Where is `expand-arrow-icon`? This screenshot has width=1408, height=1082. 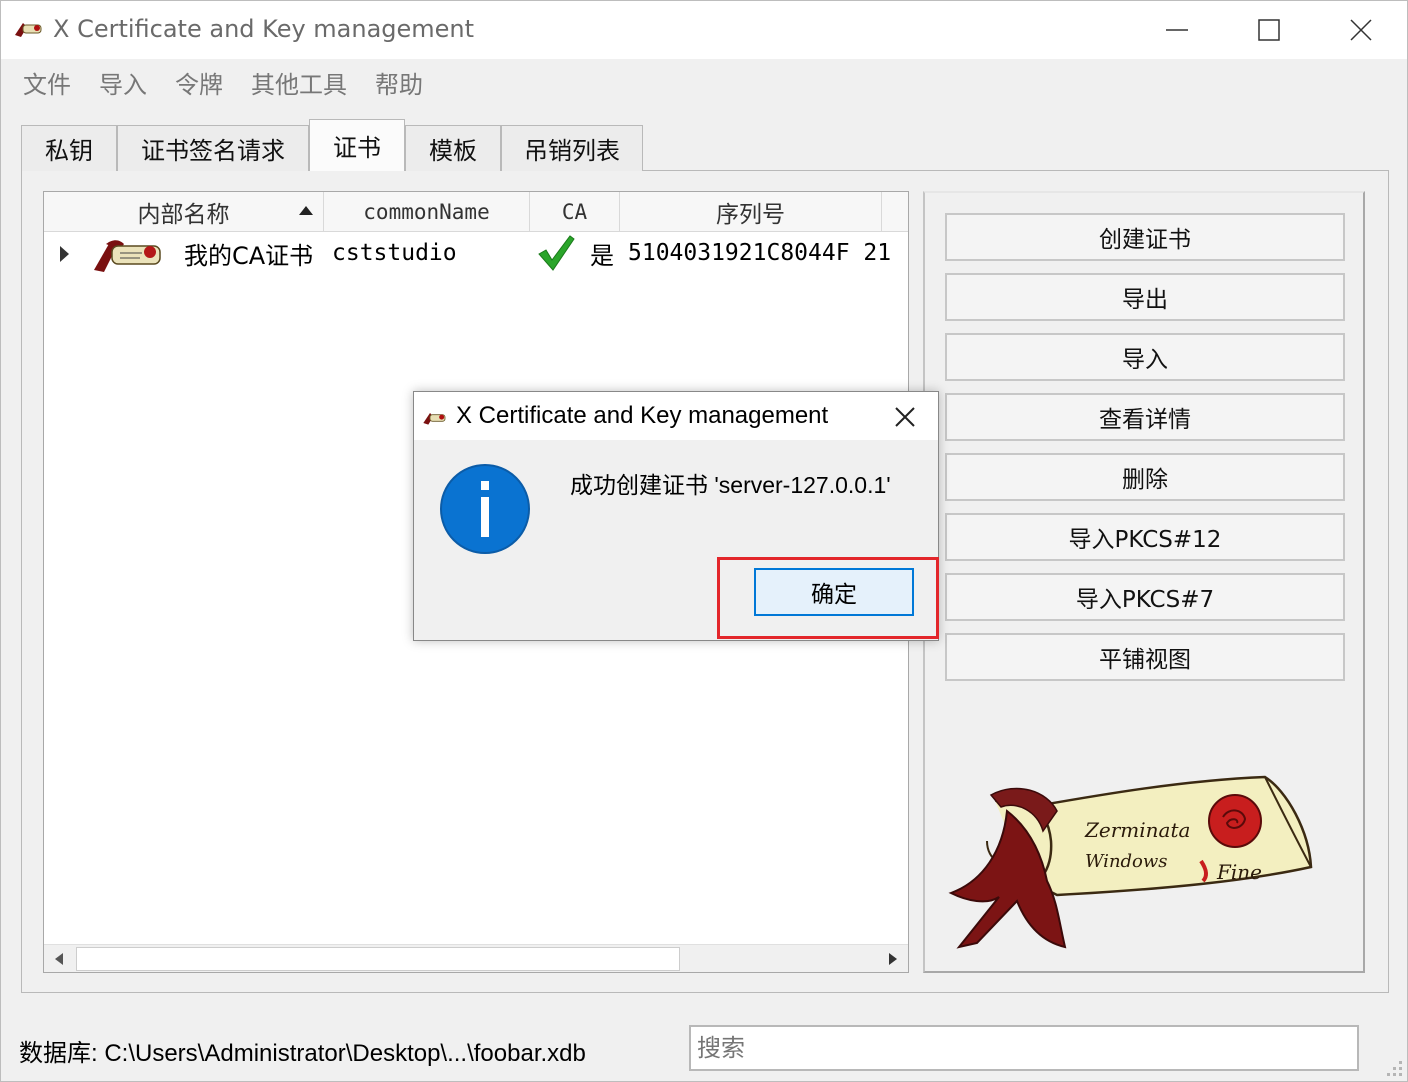
expand-arrow-icon is located at coordinates (64, 254).